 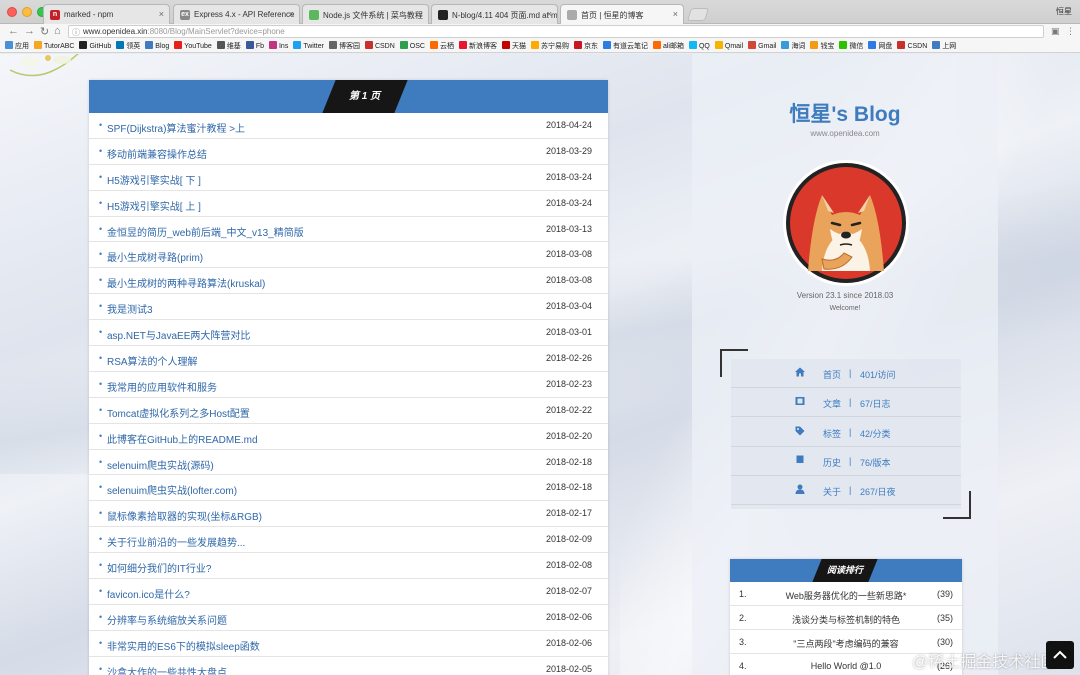 I want to click on close-window-button, so click(x=12, y=12).